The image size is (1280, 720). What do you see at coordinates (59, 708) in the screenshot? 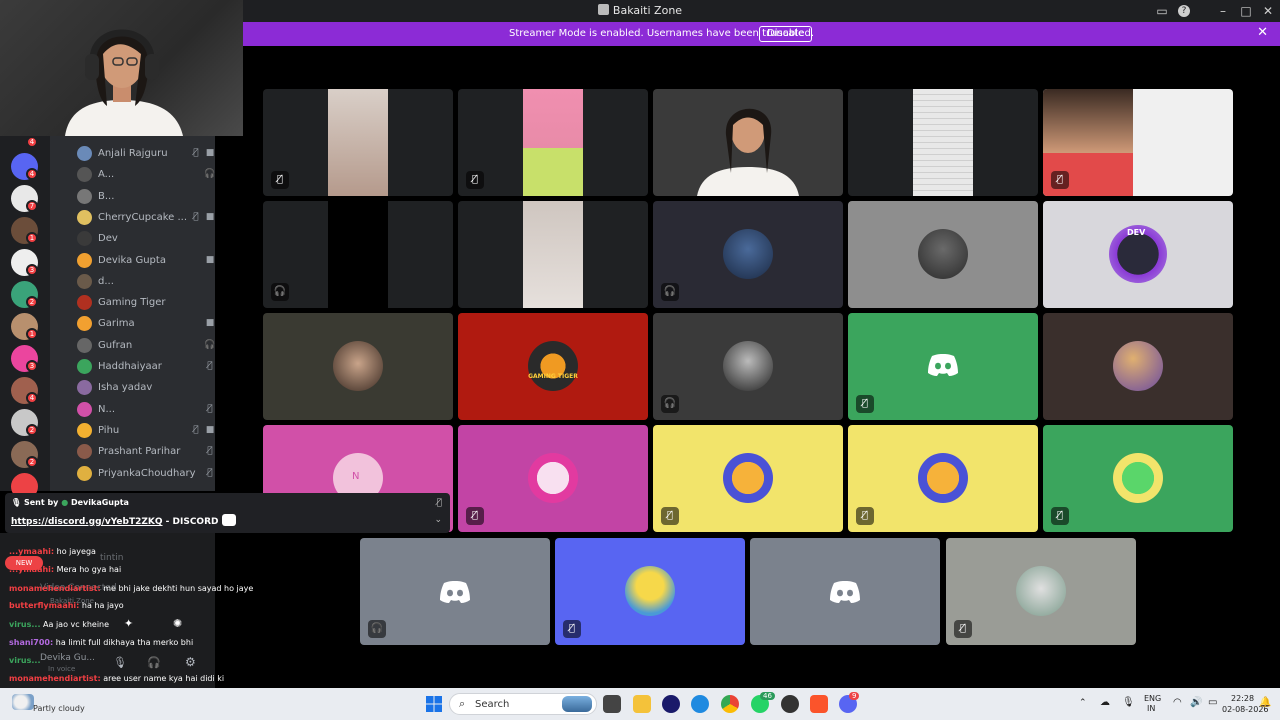
I see `weather-text: Partly cloudy` at bounding box center [59, 708].